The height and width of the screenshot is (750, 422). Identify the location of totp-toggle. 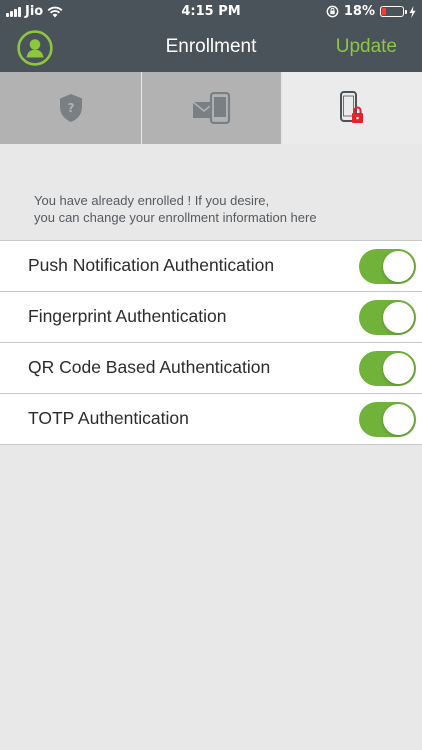
(387, 419).